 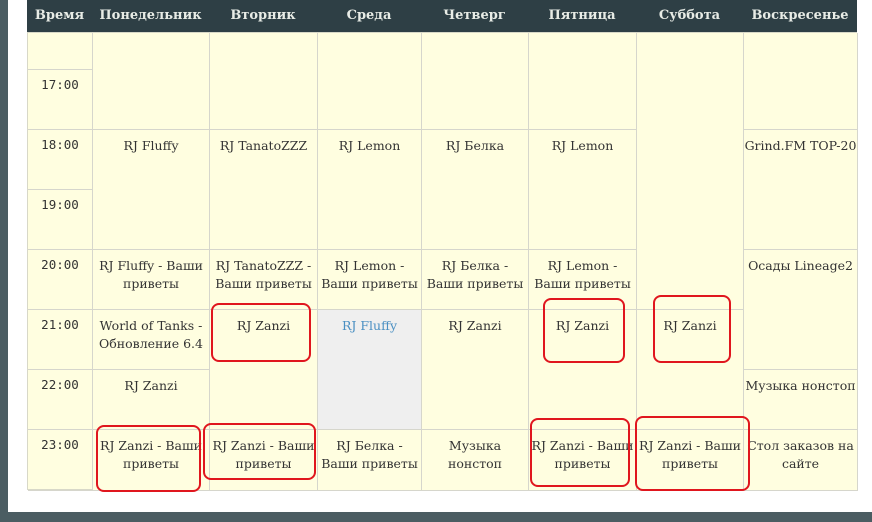 What do you see at coordinates (800, 15) in the screenshot?
I see `header-sunday: Воскресенье` at bounding box center [800, 15].